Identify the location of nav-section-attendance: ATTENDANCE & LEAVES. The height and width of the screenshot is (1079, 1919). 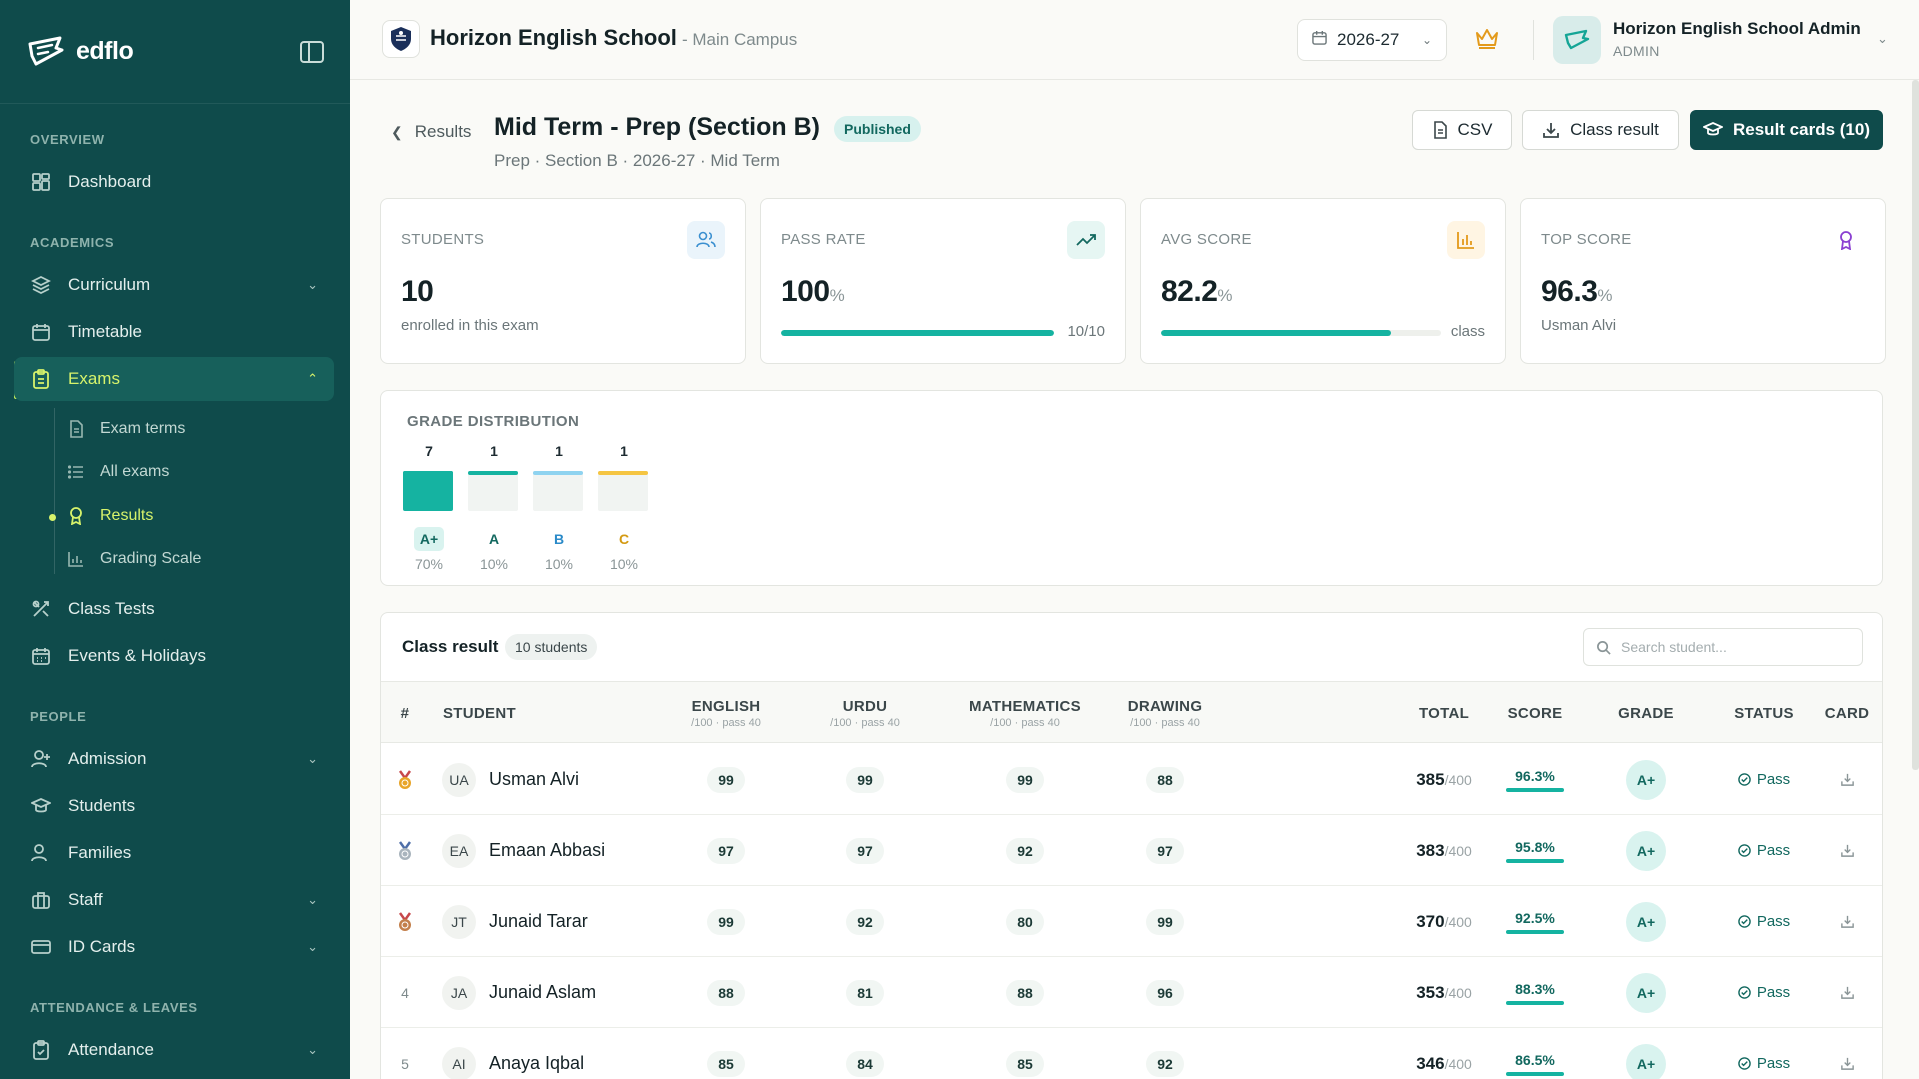
(114, 1007).